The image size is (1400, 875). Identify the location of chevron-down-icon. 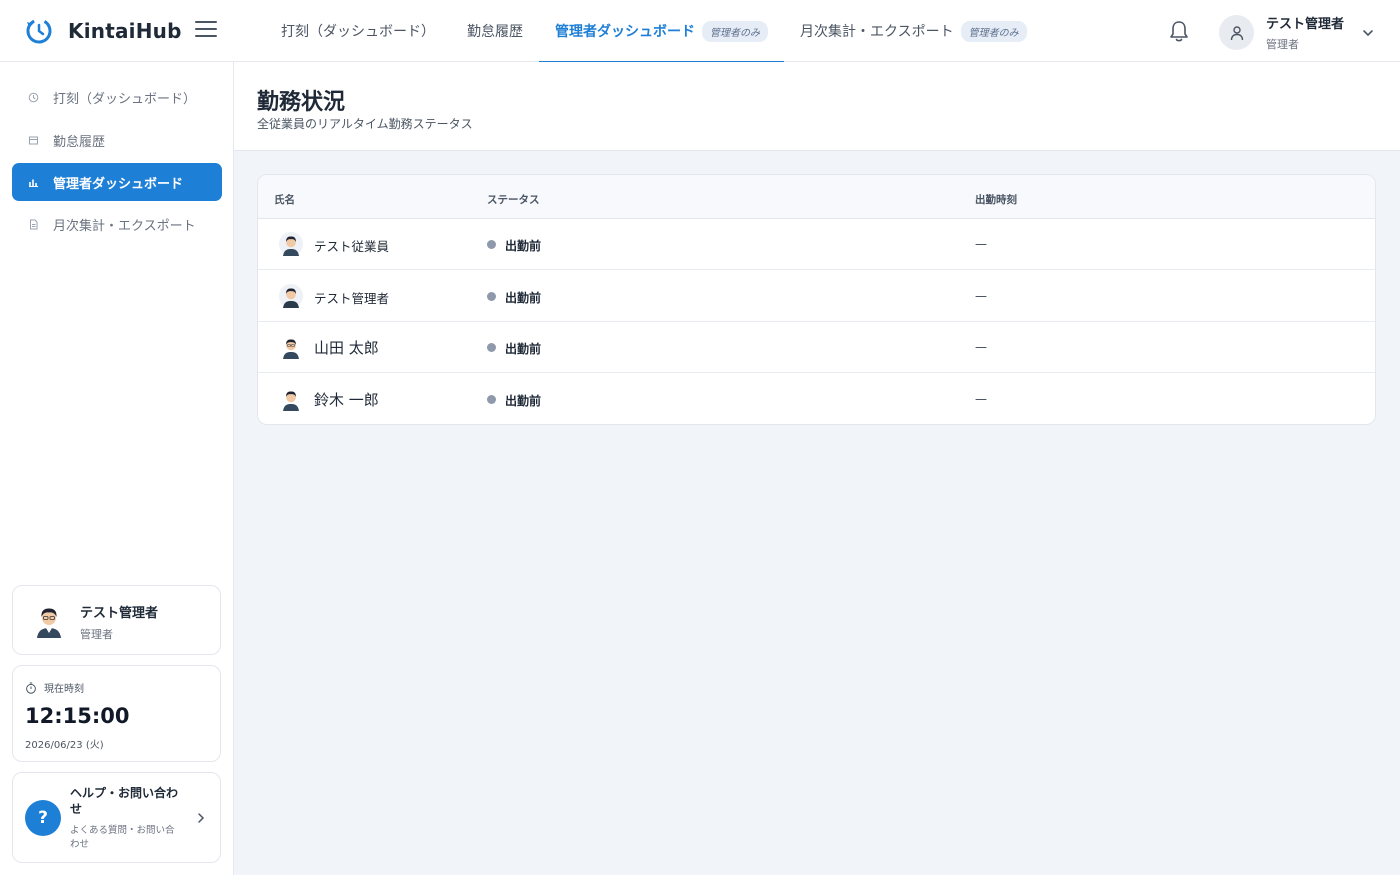
(1368, 32).